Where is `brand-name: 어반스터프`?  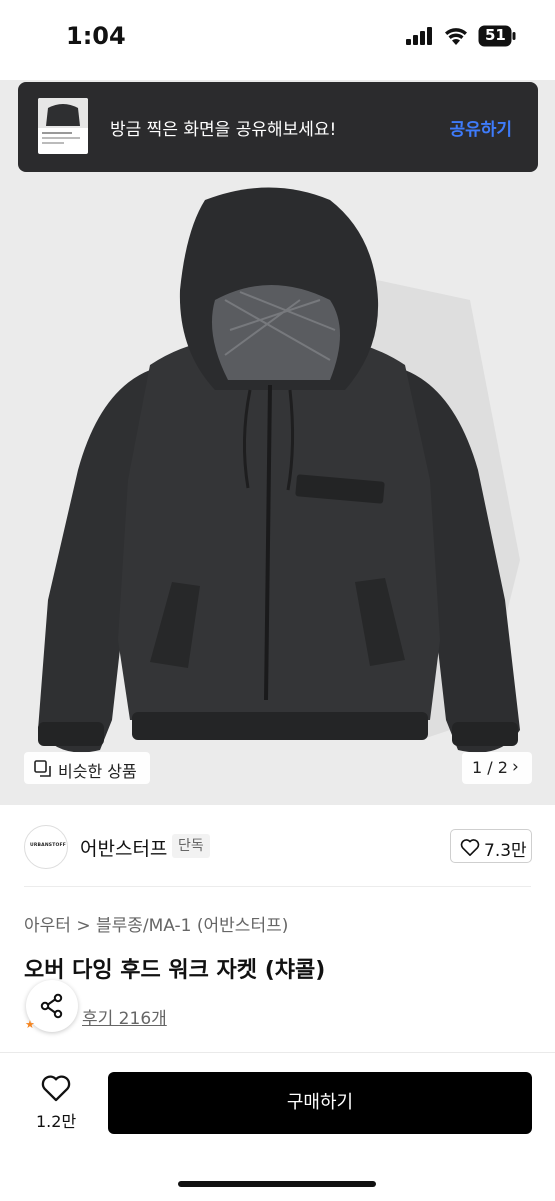 brand-name: 어반스터프 is located at coordinates (123, 847).